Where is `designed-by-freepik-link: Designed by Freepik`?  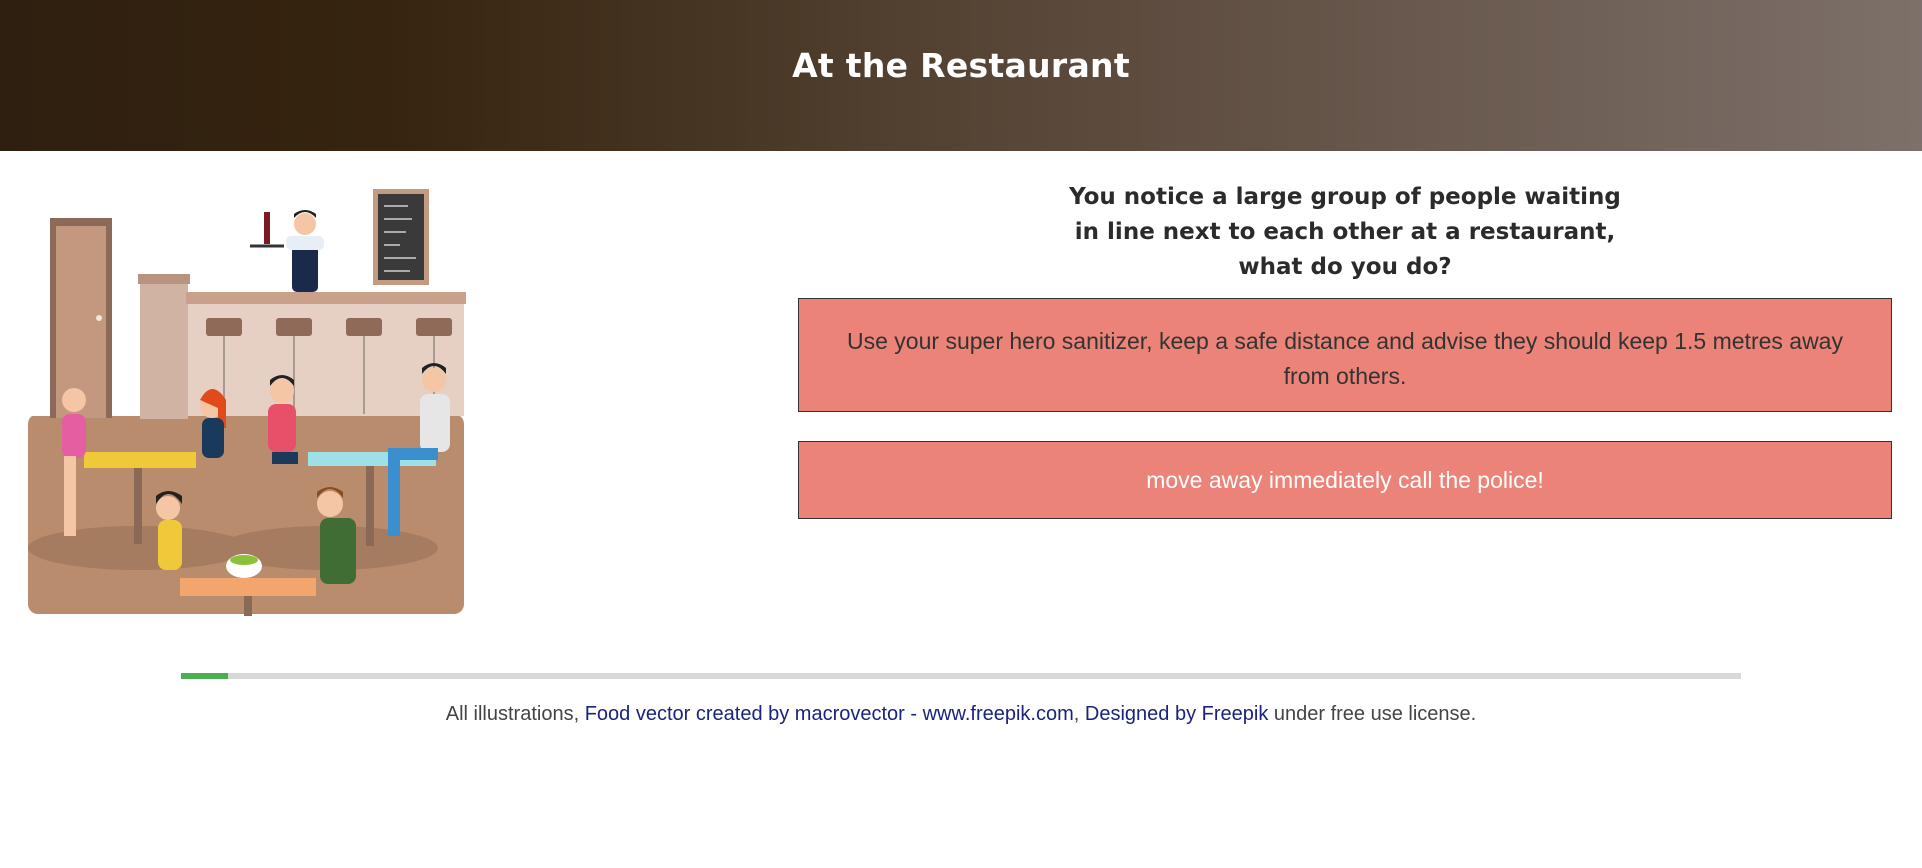 designed-by-freepik-link: Designed by Freepik is located at coordinates (1176, 714).